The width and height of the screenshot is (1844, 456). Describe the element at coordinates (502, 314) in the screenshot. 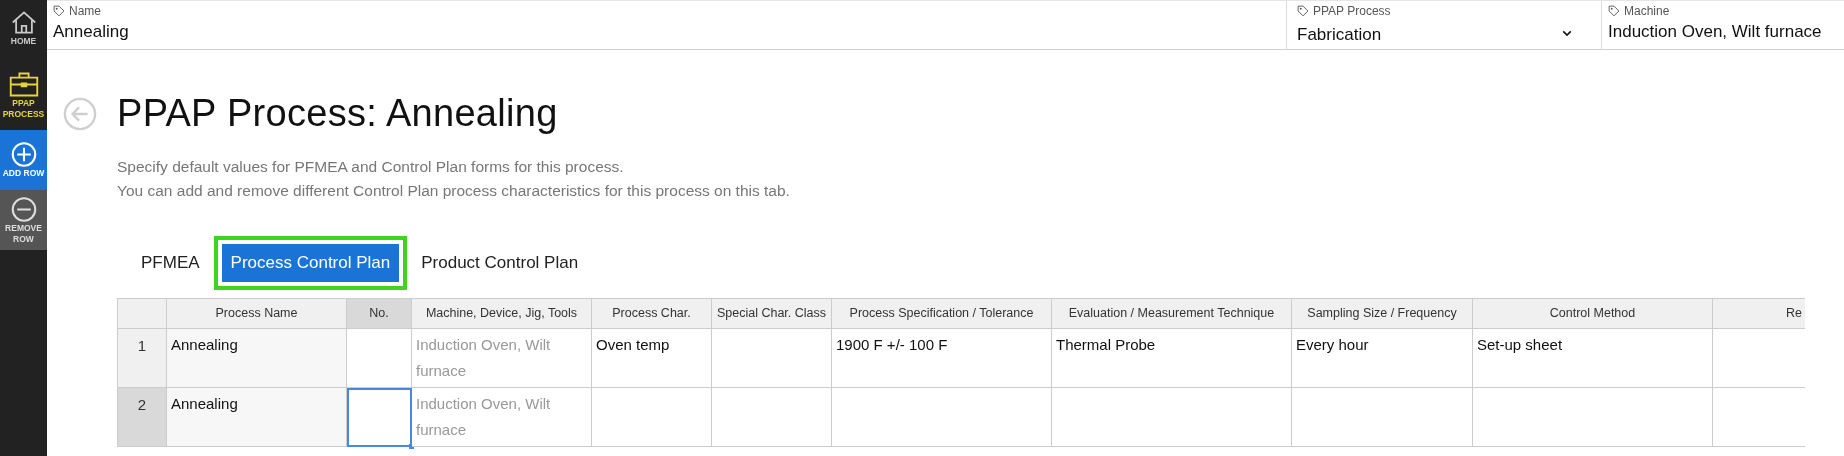

I see `column-header: Machine, Device, Jig, Tools` at that location.